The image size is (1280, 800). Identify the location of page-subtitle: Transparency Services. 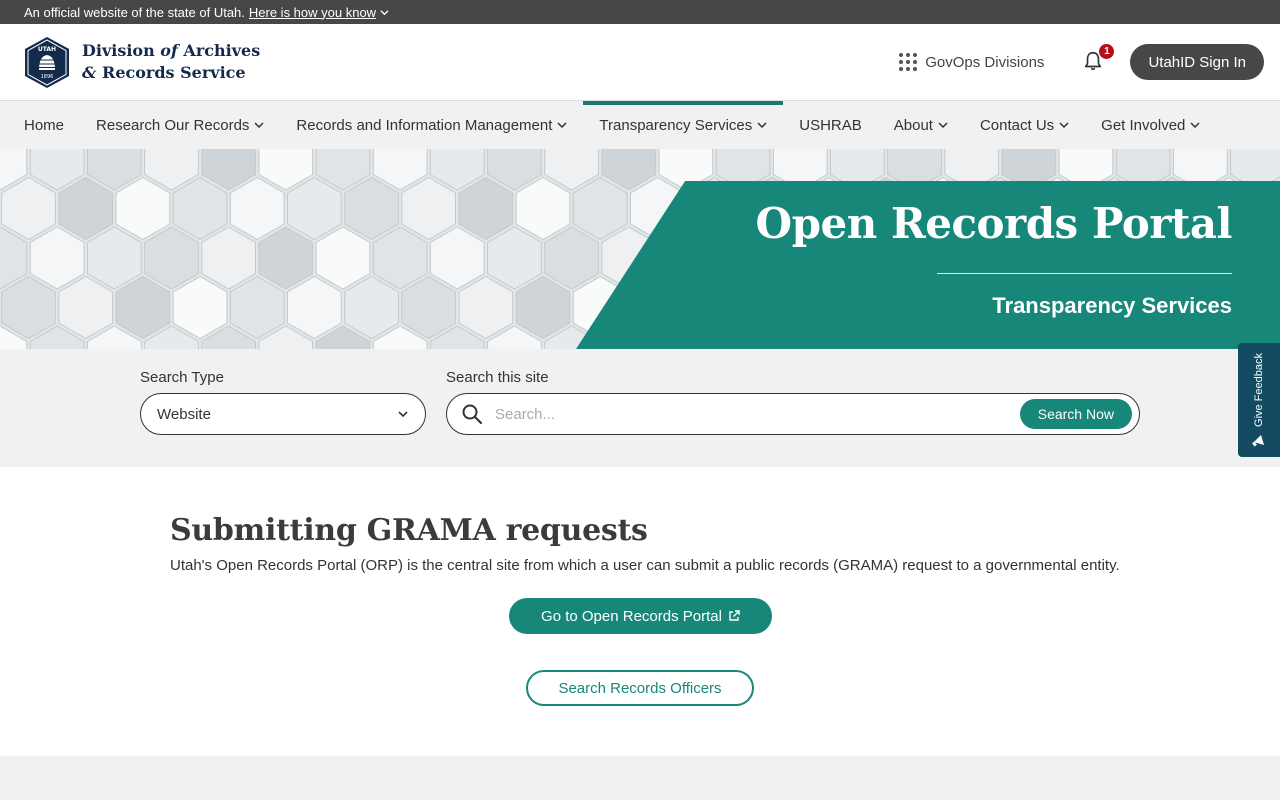
(1112, 305).